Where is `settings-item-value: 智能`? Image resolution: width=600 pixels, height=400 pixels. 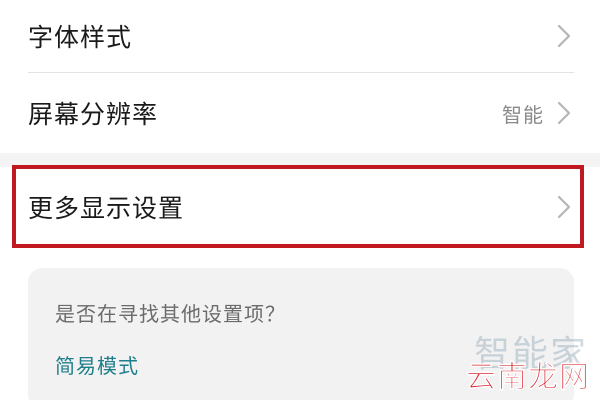
settings-item-value: 智能 is located at coordinates (523, 114).